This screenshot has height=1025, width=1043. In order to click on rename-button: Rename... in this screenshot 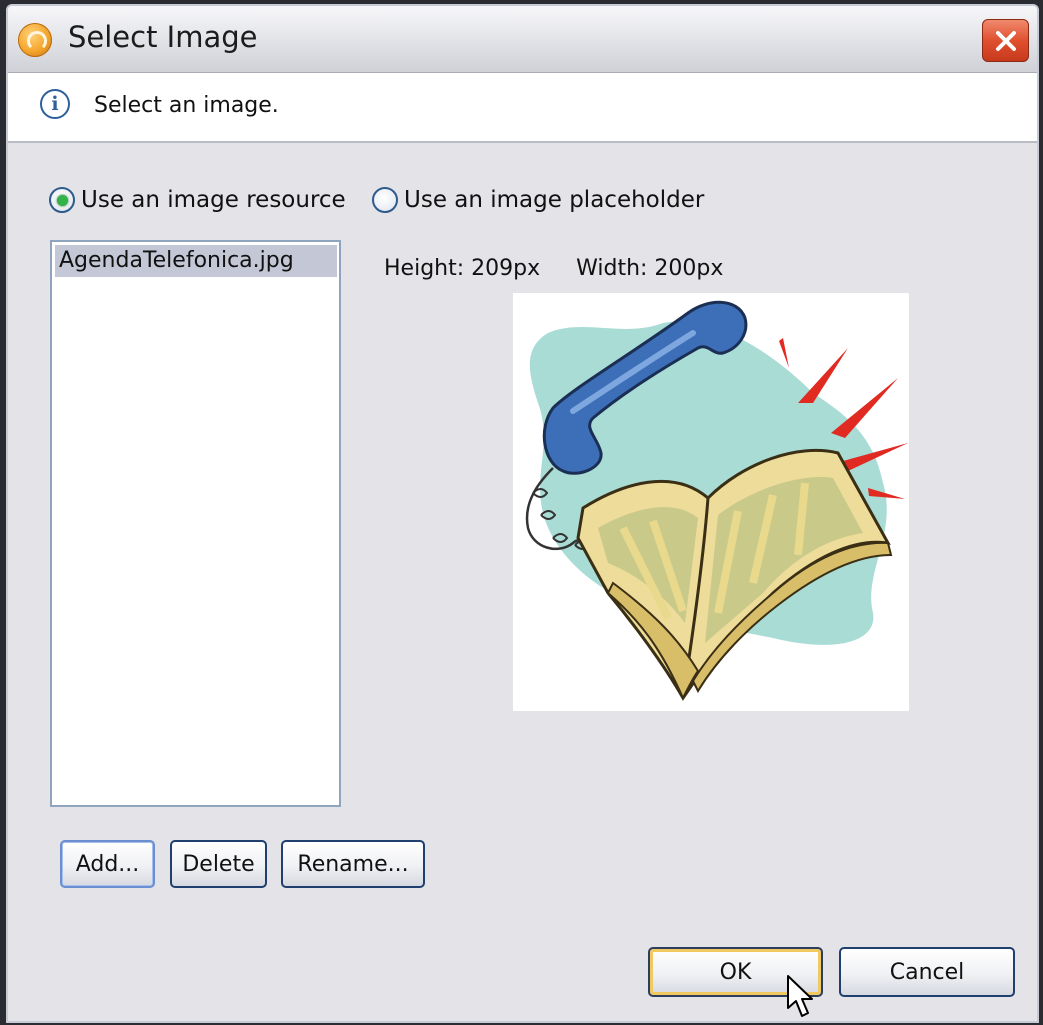, I will do `click(353, 864)`.